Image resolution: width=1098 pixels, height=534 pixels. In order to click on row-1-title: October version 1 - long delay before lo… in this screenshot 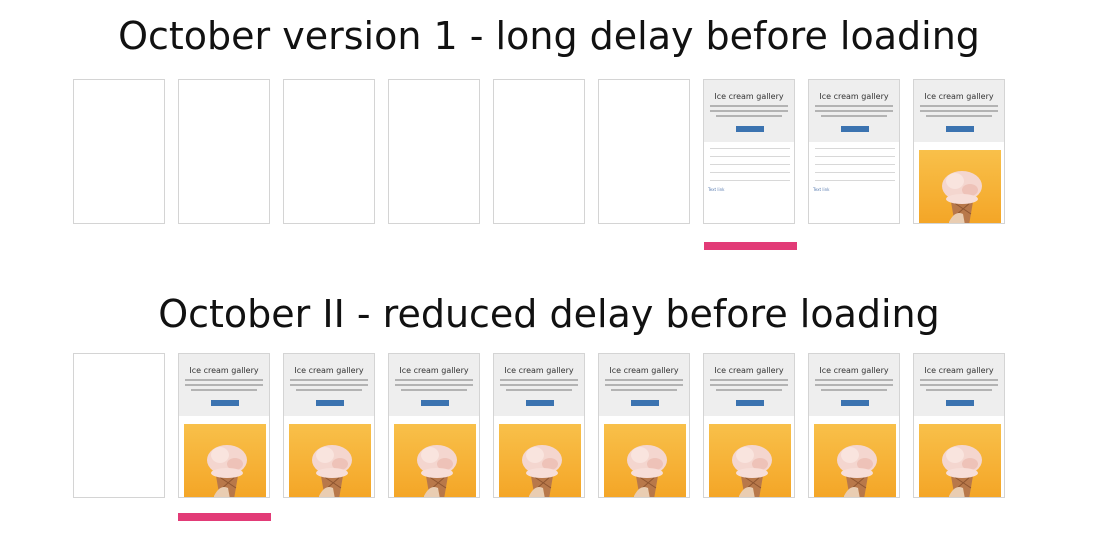, I will do `click(549, 36)`.